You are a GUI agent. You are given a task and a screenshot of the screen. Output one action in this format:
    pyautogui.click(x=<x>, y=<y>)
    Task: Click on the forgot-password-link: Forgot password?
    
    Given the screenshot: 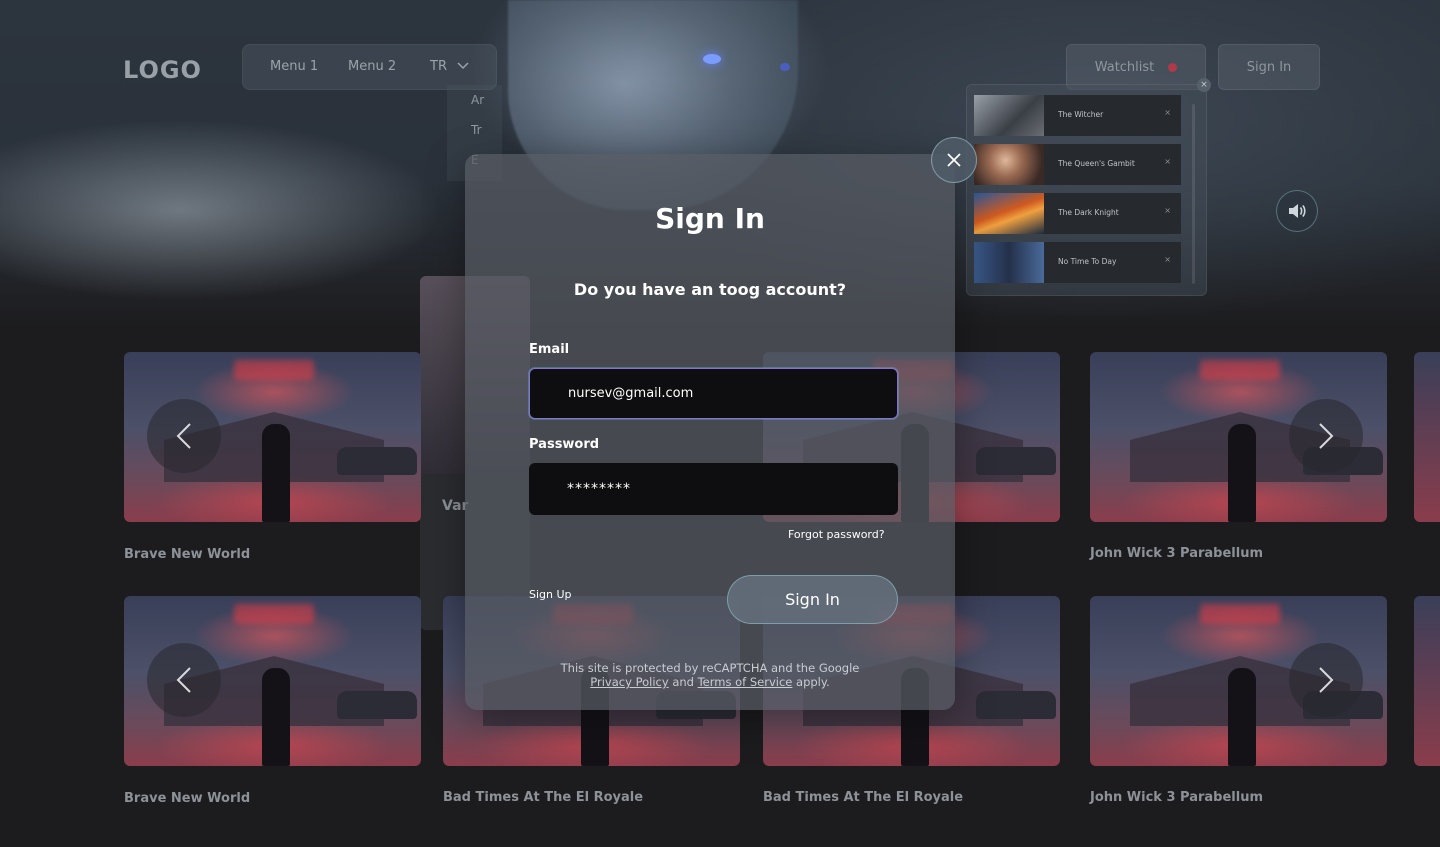 What is the action you would take?
    pyautogui.click(x=836, y=534)
    